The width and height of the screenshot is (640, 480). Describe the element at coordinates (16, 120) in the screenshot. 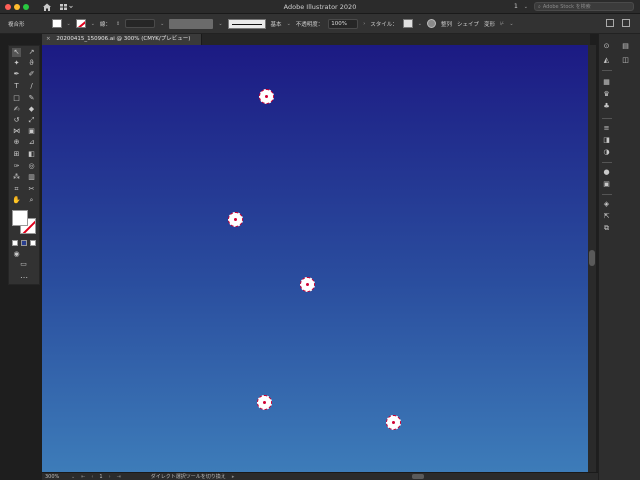

I see `rotate-tool-icon: ↺` at that location.